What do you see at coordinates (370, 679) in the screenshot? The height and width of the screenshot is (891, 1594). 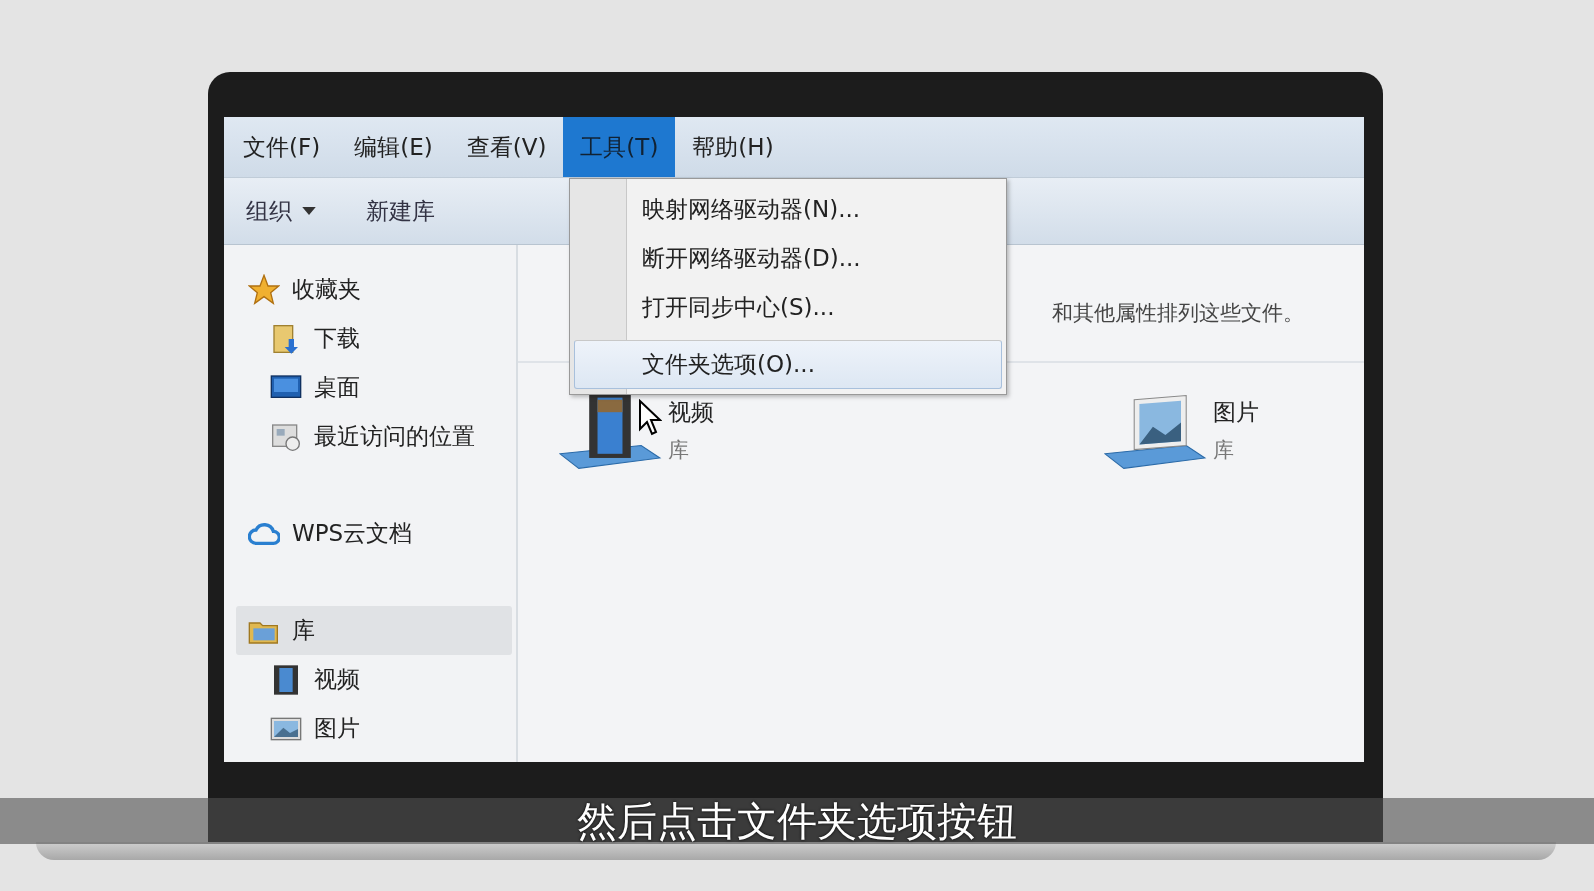 I see `sidebar-item: 视频` at bounding box center [370, 679].